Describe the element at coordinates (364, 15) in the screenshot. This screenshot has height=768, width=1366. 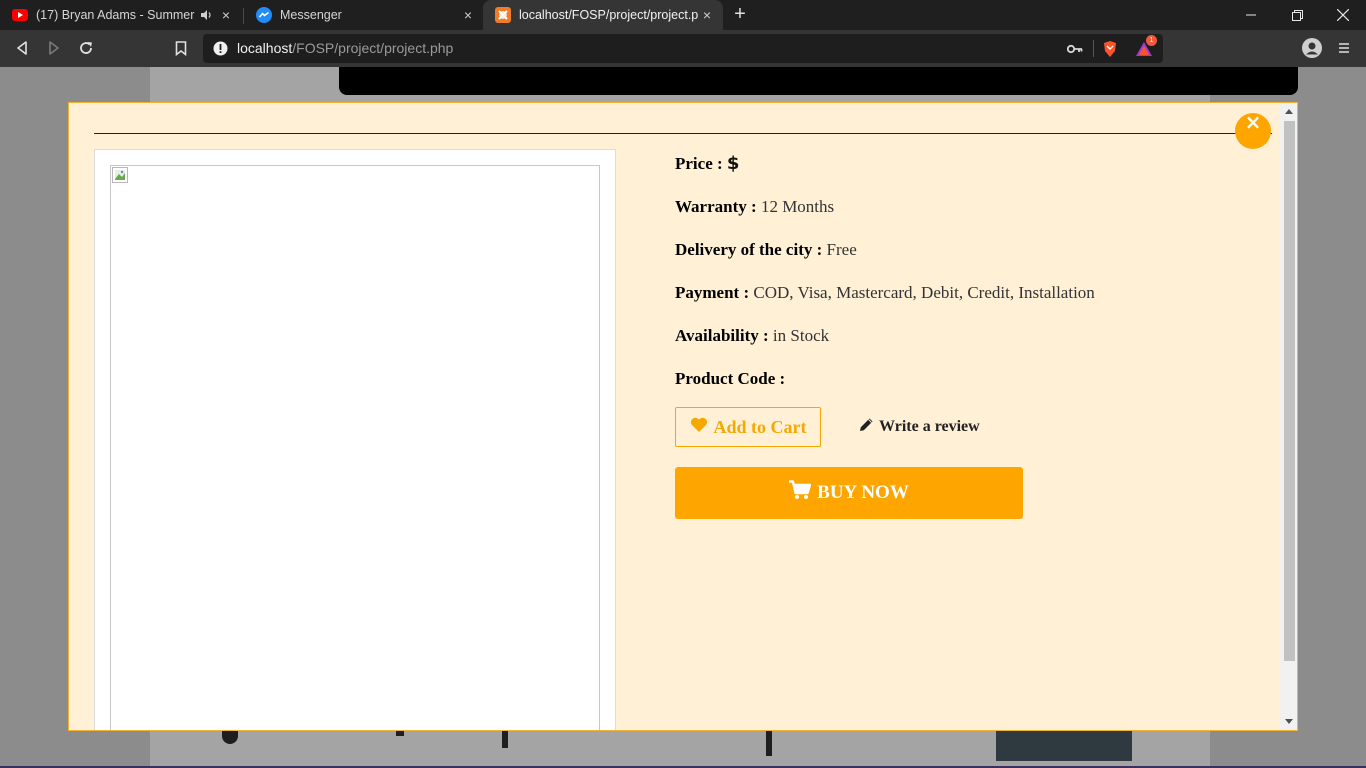
I see `tab-messenger: Messenger ×` at that location.